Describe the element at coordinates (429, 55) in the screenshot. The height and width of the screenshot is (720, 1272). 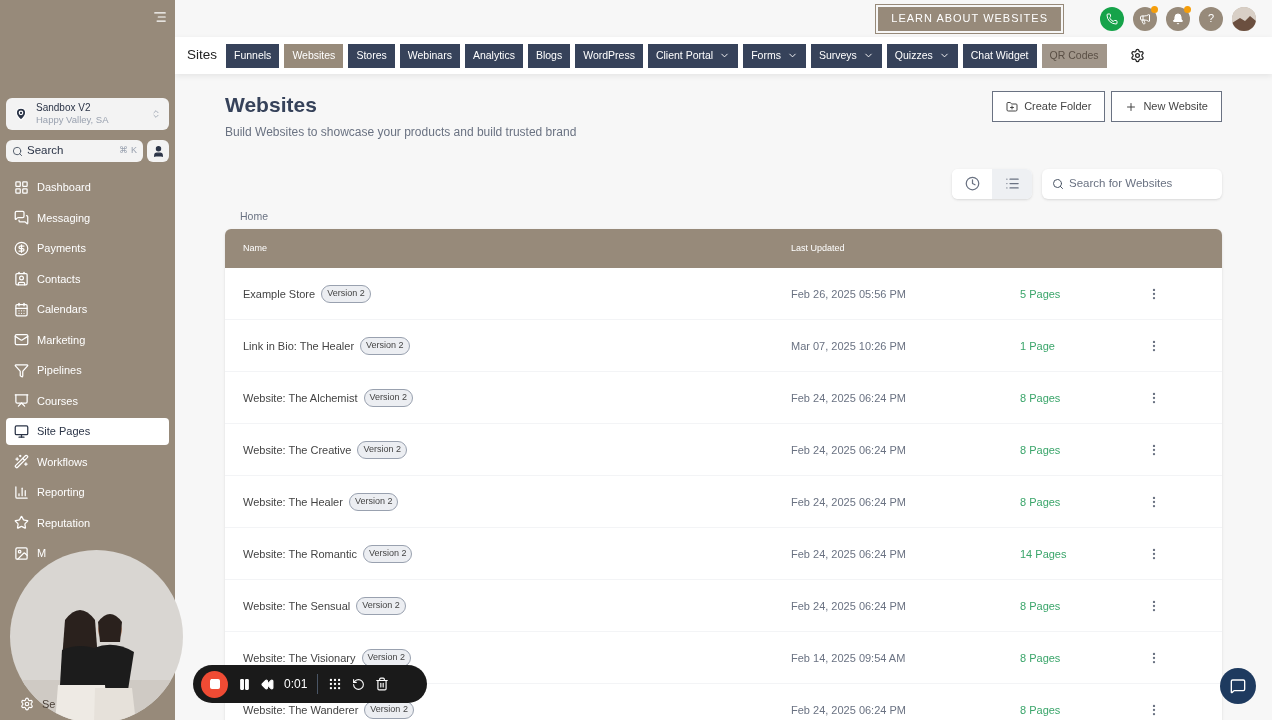
I see `nav-tab: Webinars` at that location.